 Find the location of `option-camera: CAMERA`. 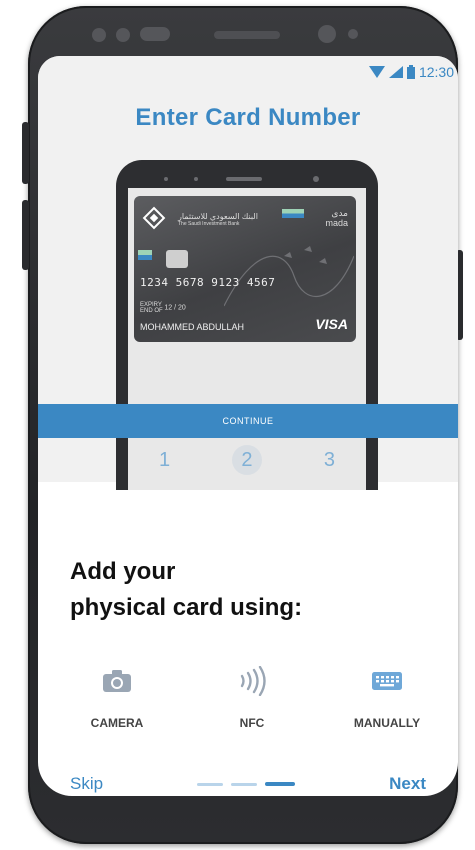

option-camera: CAMERA is located at coordinates (117, 698).